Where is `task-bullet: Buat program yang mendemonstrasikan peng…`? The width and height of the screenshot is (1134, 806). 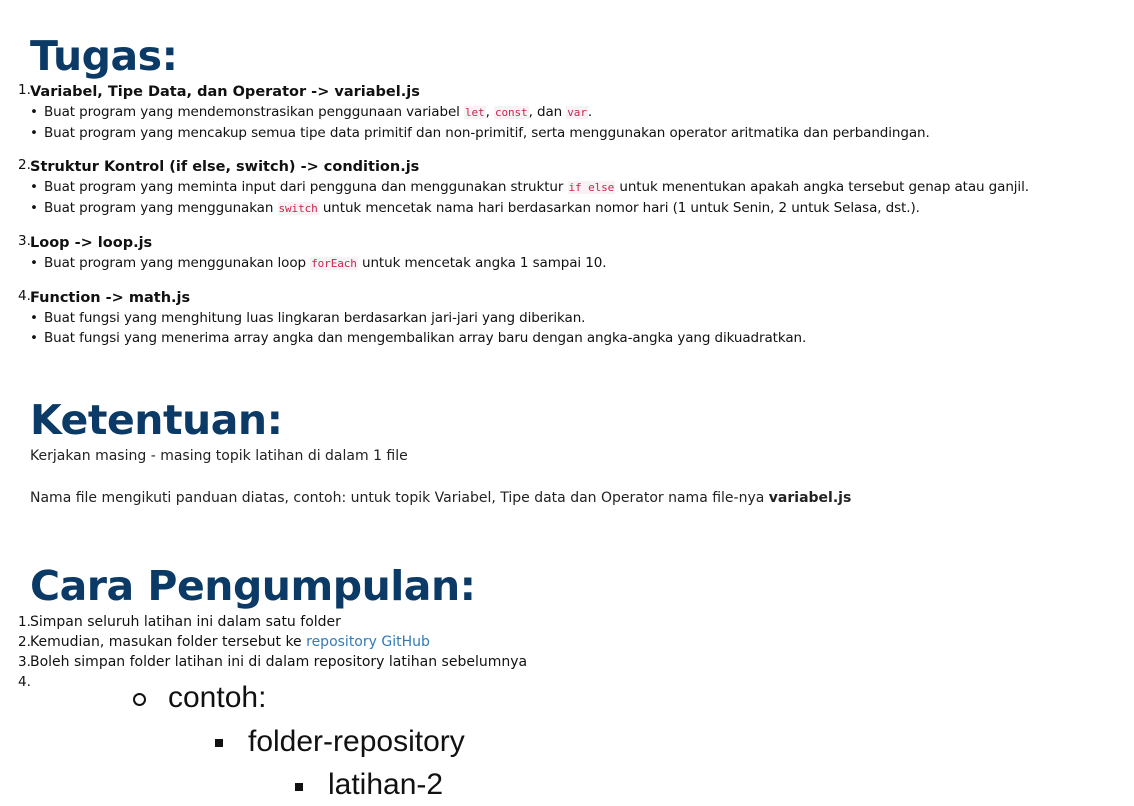
task-bullet: Buat program yang mendemonstrasikan peng… is located at coordinates (575, 112).